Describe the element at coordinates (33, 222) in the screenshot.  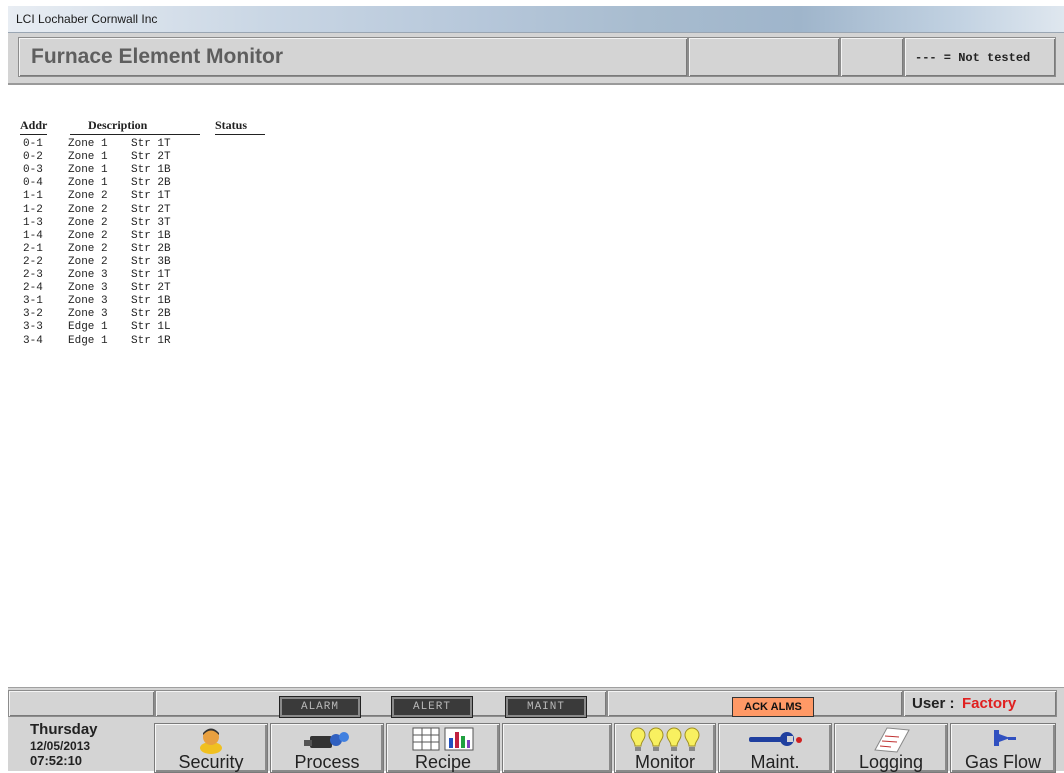
I see `row-addr: 1-3` at that location.